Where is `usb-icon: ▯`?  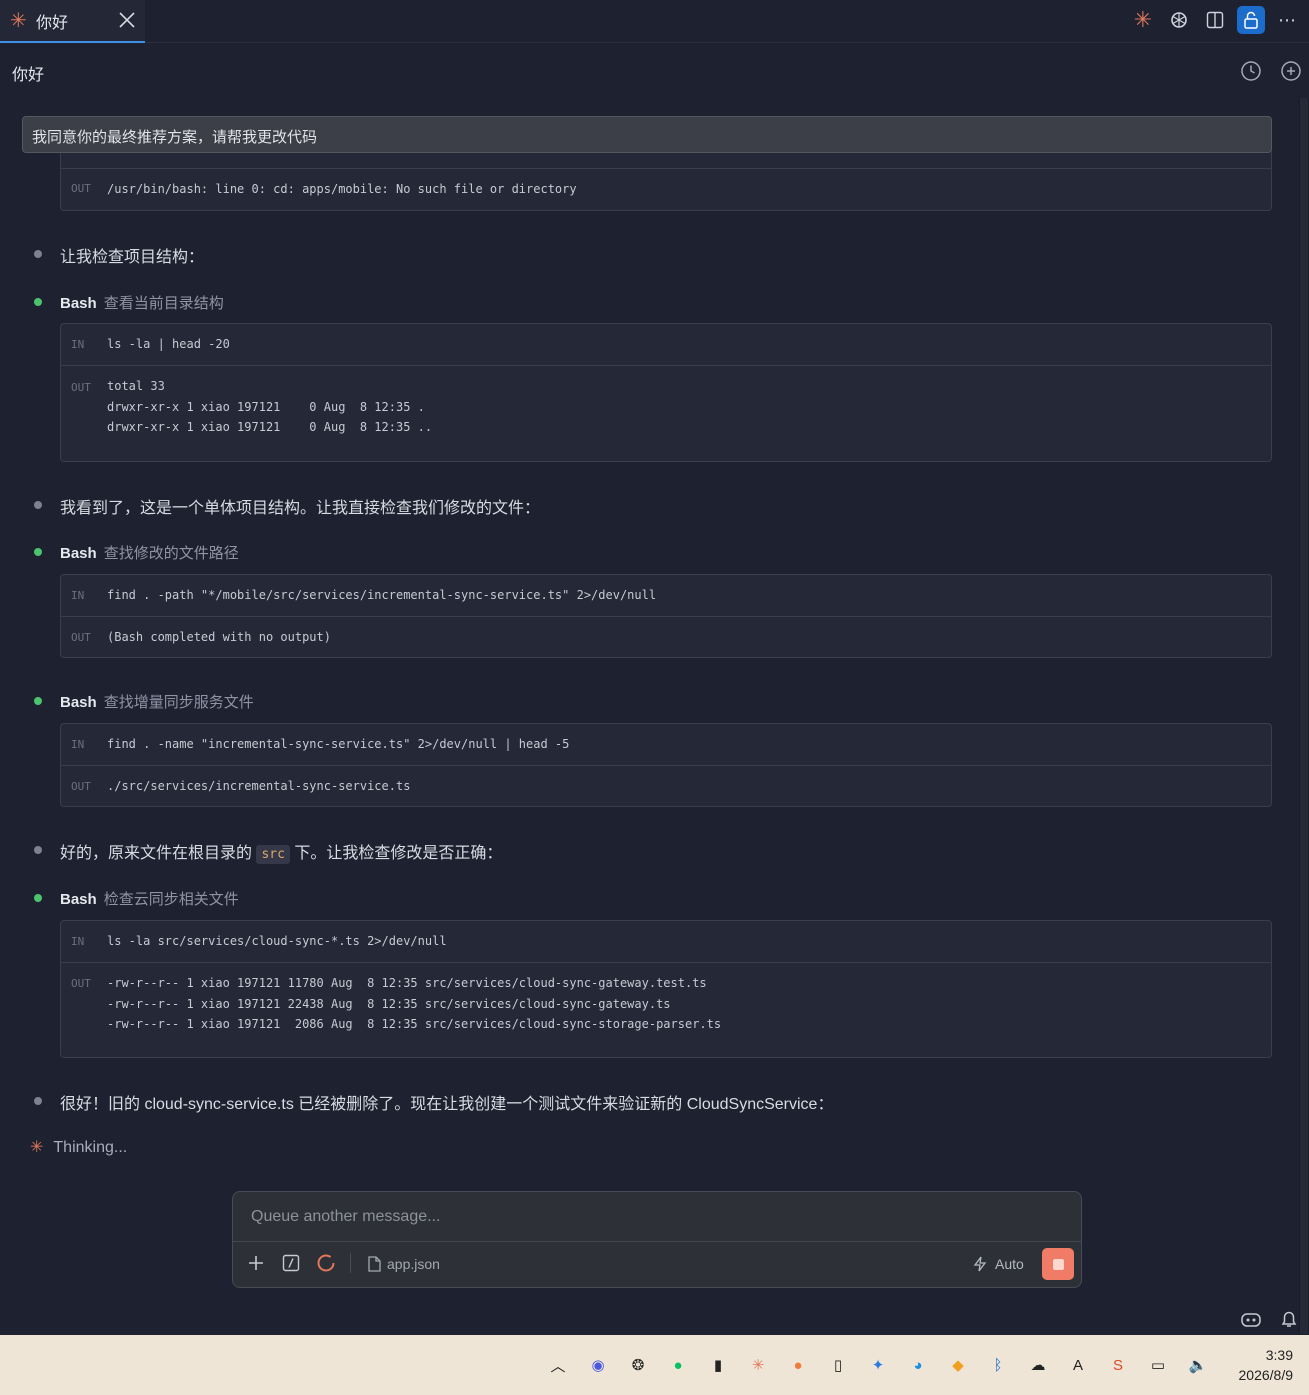 usb-icon: ▯ is located at coordinates (838, 1365).